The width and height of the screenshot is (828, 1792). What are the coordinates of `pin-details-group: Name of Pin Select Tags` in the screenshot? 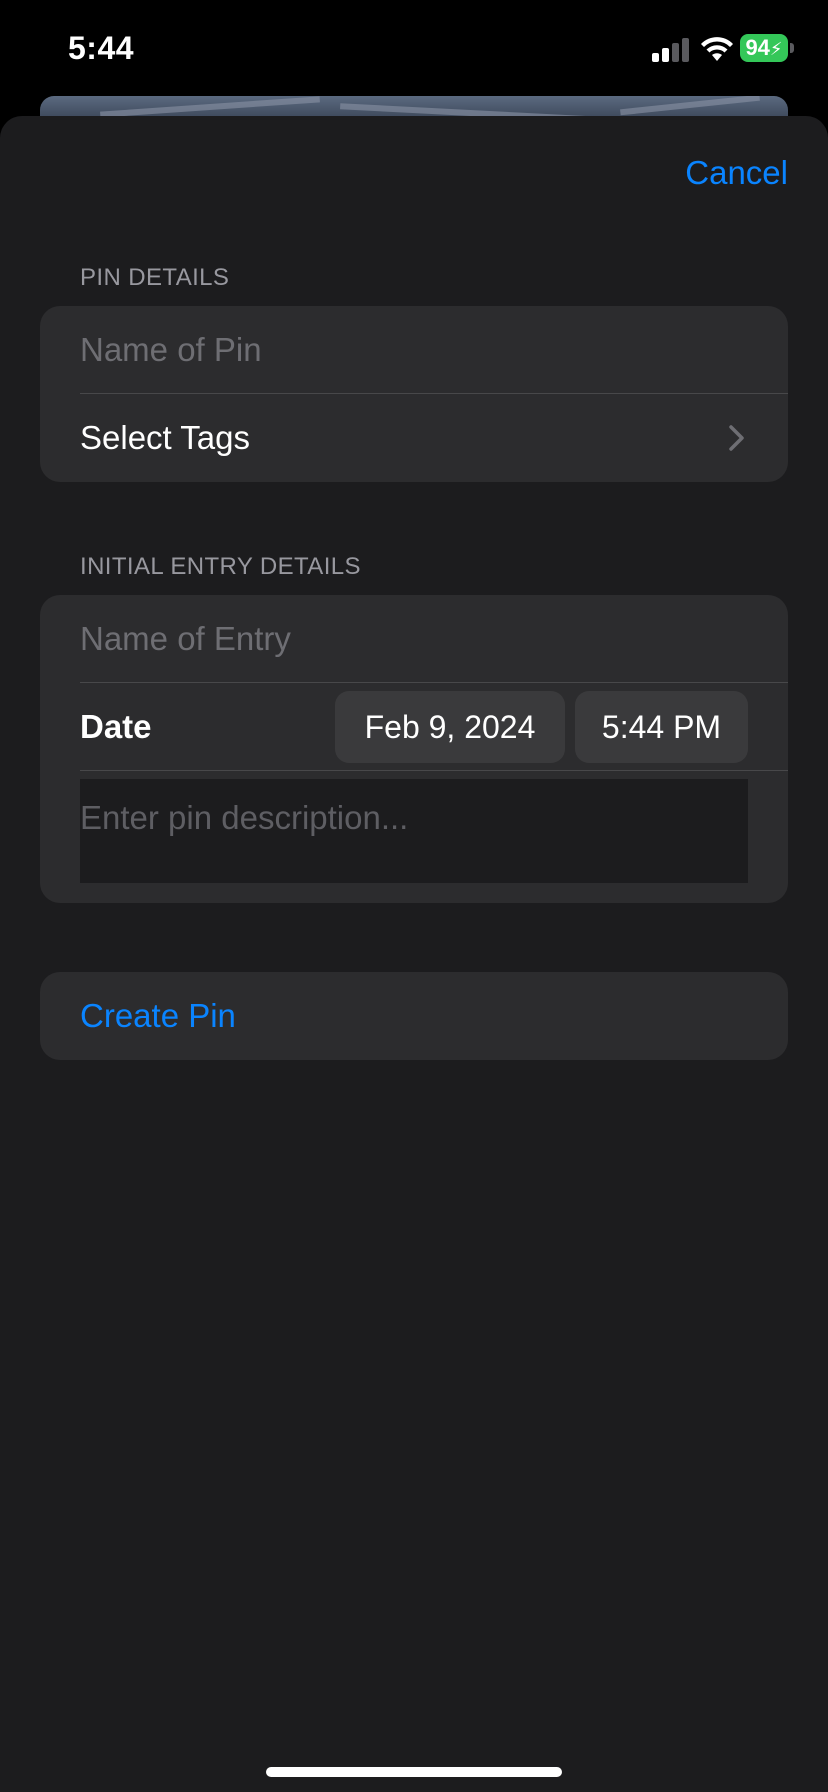 It's located at (414, 394).